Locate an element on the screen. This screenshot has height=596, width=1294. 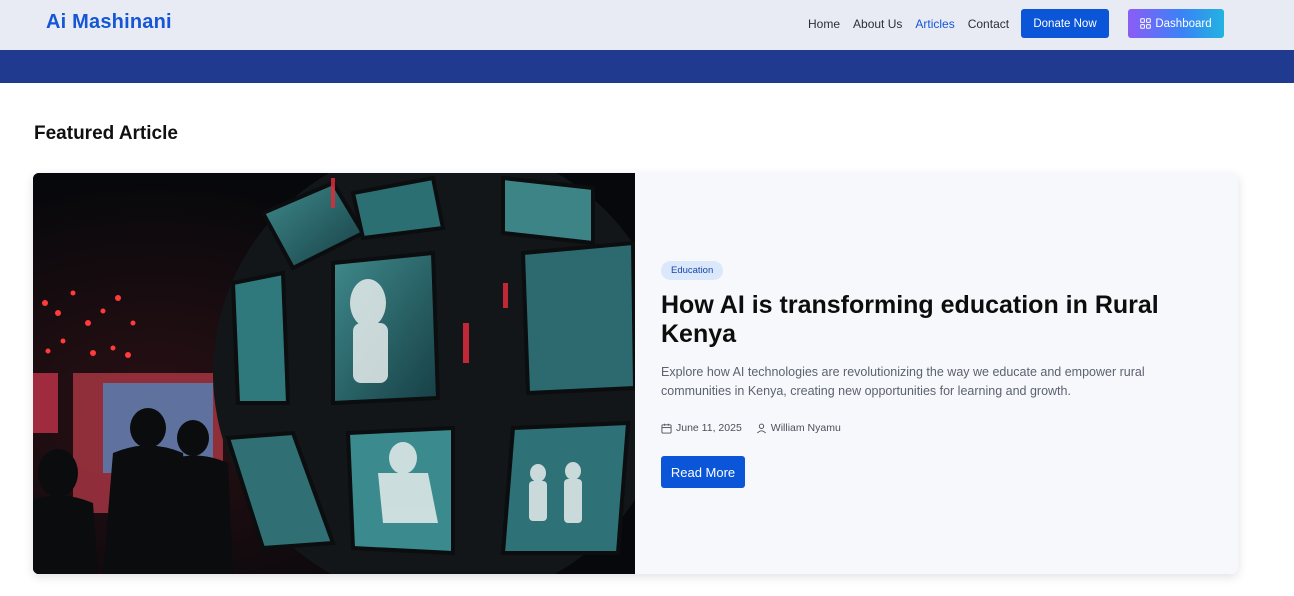
brand-logo-text: Ai Mashinani is located at coordinates (109, 22).